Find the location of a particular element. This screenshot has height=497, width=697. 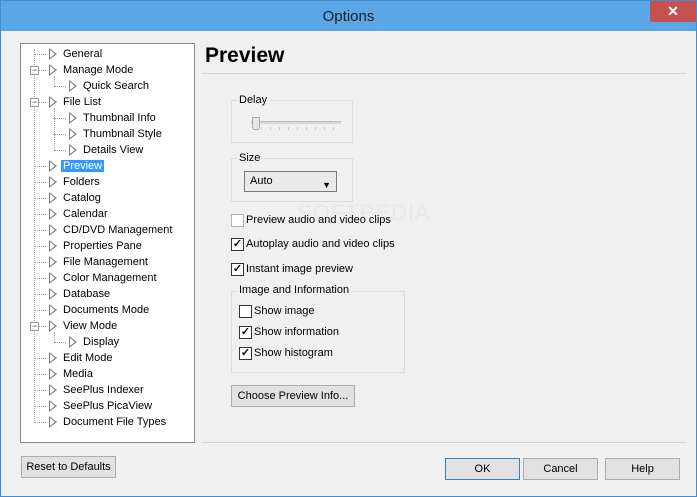

tree-item-label: SeePlus Indexer is located at coordinates (103, 390).